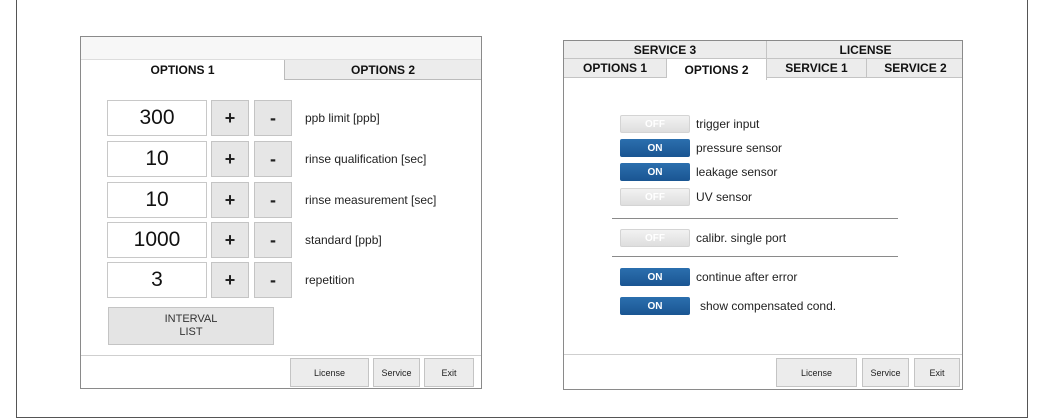 This screenshot has height=418, width=1044. I want to click on interval-list-label-line1: INTERVAL, so click(191, 319).